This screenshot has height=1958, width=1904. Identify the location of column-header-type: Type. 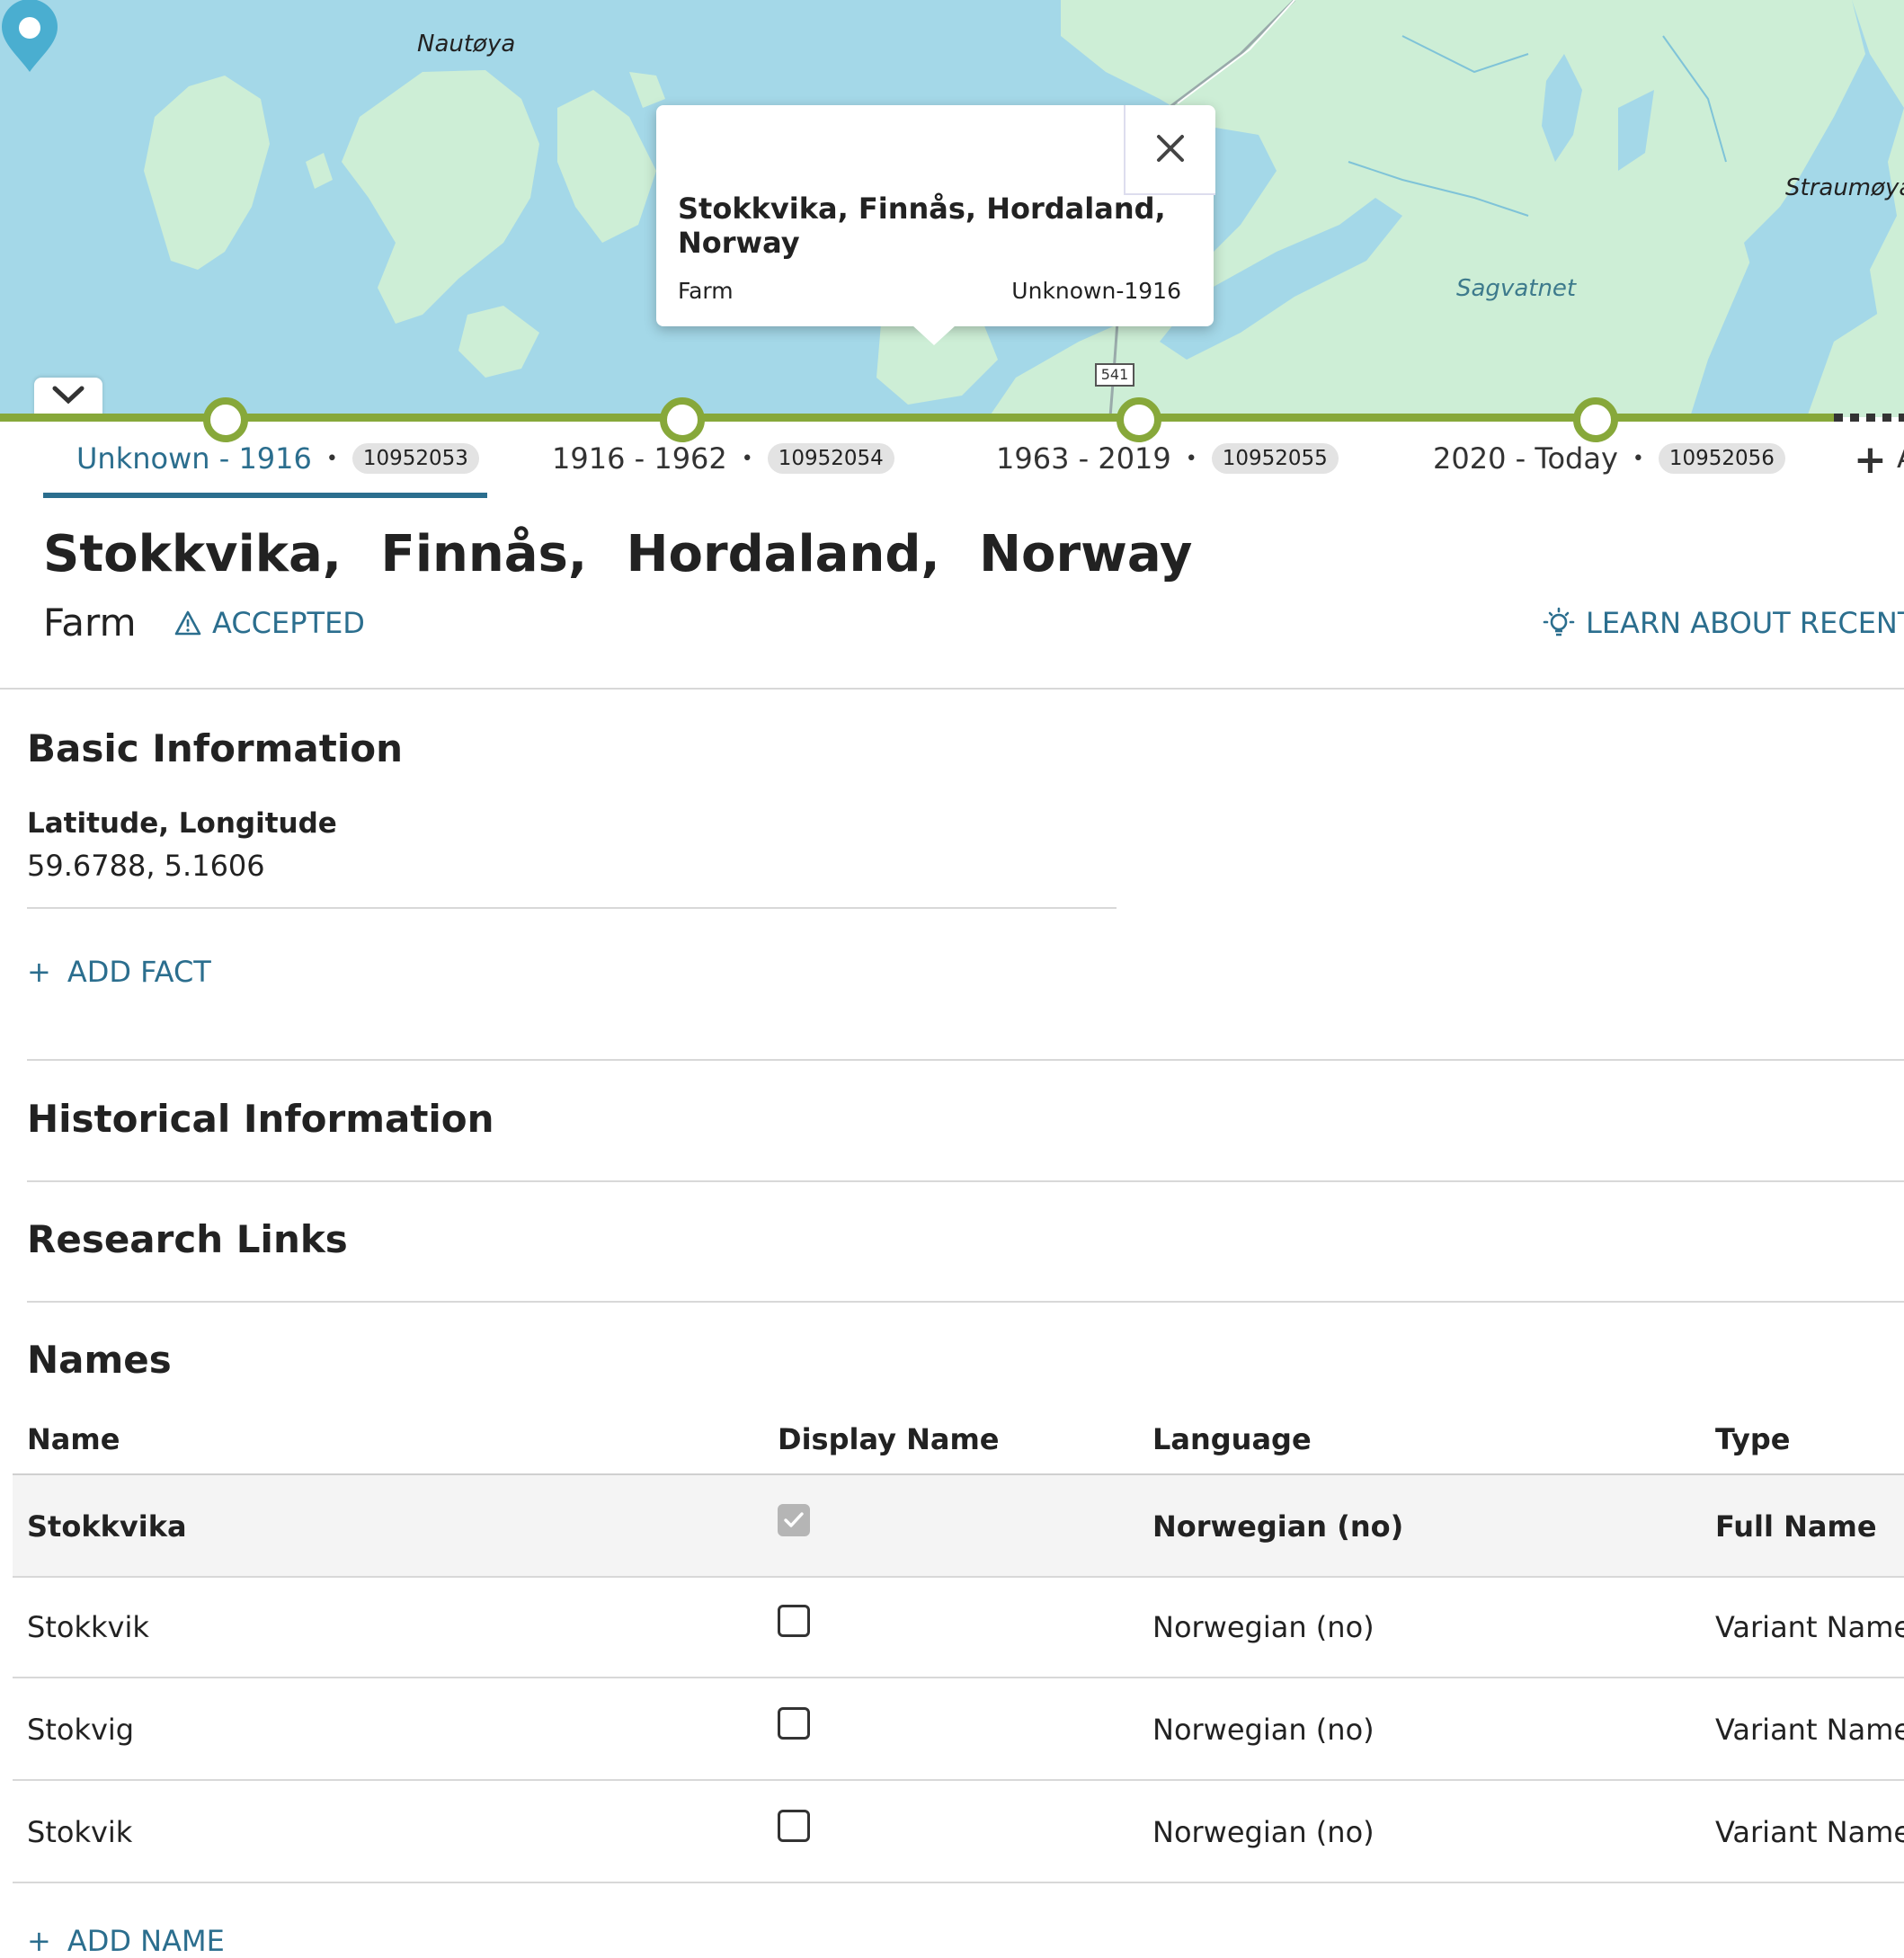
(1753, 1439).